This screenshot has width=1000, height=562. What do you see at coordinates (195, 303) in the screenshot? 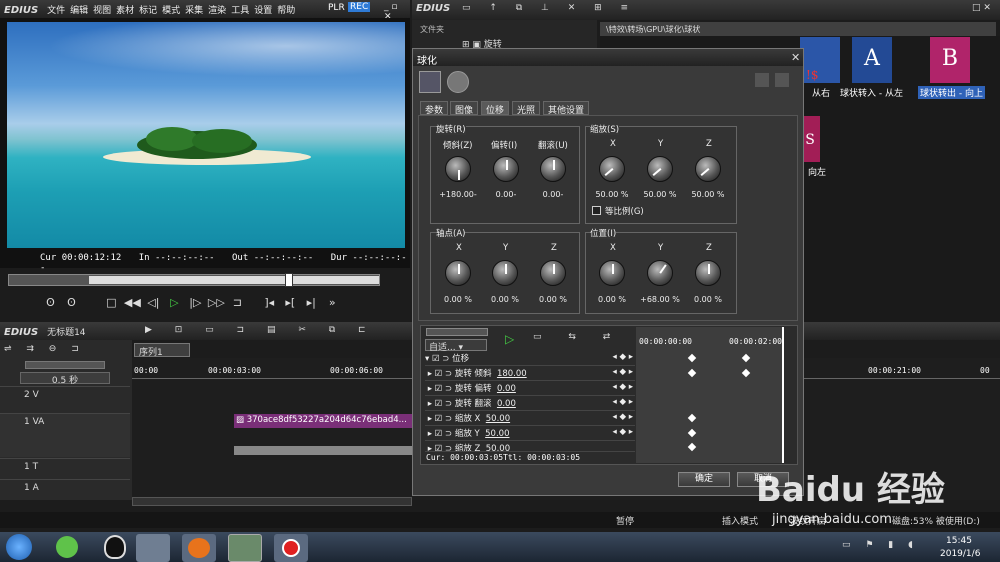
I see `step-forward-icon: |▷` at bounding box center [195, 303].